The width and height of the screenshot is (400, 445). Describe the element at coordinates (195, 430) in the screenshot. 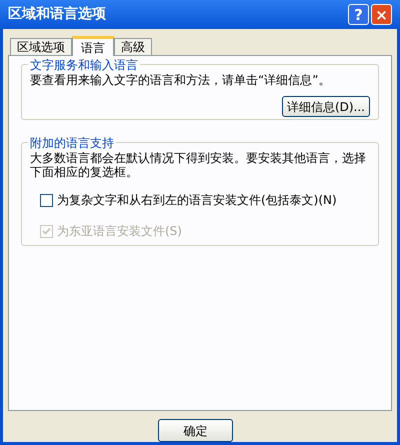

I see `ok-button: 确定` at that location.